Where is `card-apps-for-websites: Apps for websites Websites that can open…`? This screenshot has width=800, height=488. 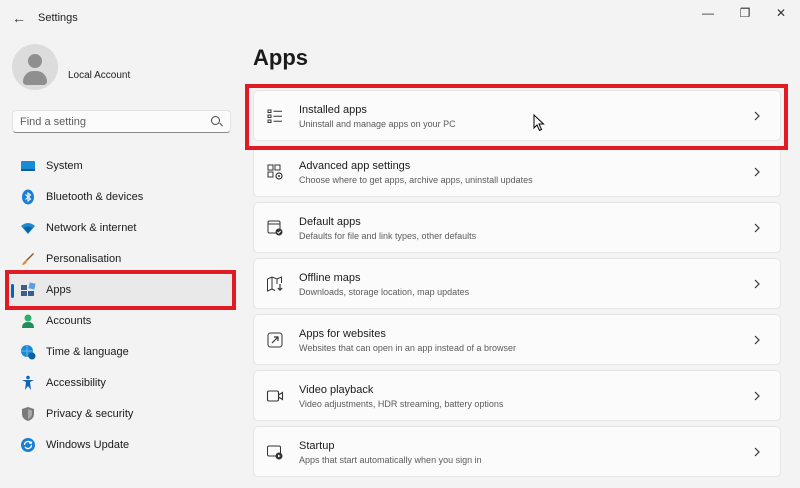
card-apps-for-websites: Apps for websites Websites that can open… is located at coordinates (517, 339).